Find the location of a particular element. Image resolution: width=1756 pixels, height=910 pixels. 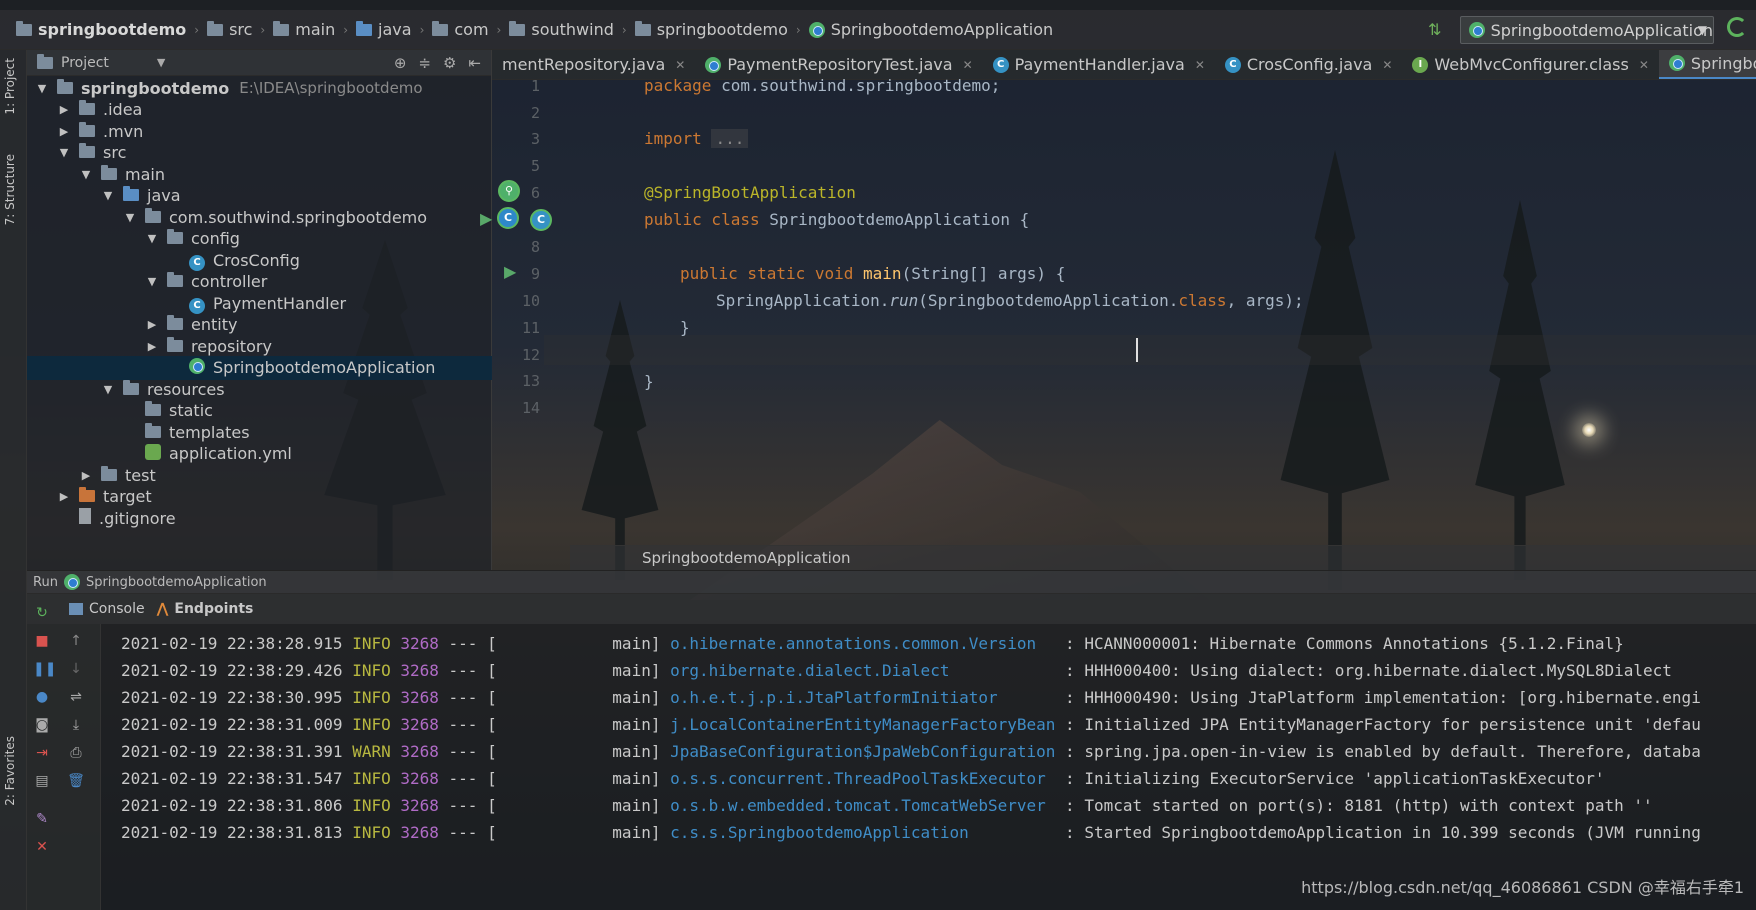

tab-endpoints: ⋀ Endpoints is located at coordinates (205, 609).